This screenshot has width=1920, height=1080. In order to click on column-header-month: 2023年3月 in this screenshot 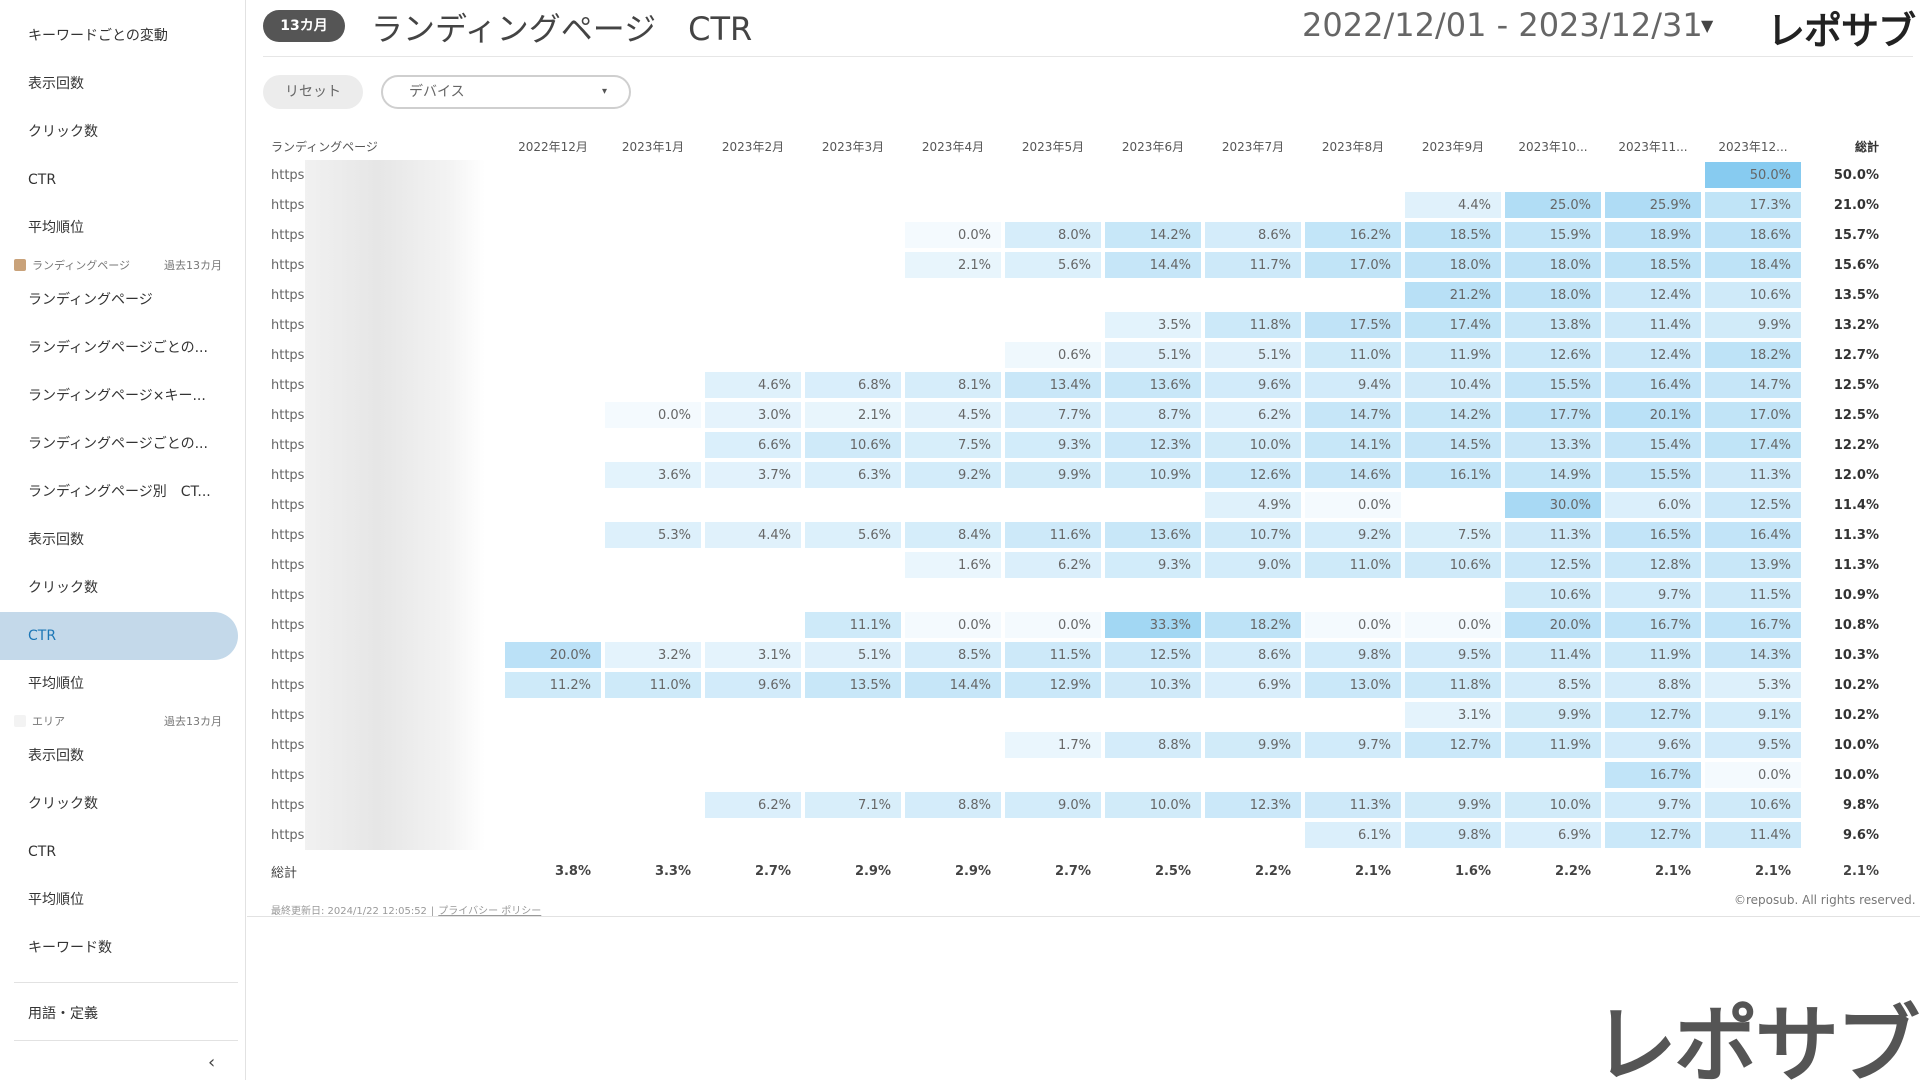, I will do `click(853, 146)`.